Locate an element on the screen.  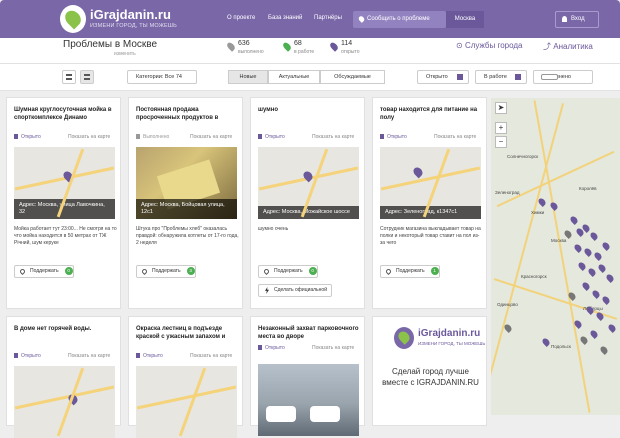
tab-new: Новые is located at coordinates (248, 77).